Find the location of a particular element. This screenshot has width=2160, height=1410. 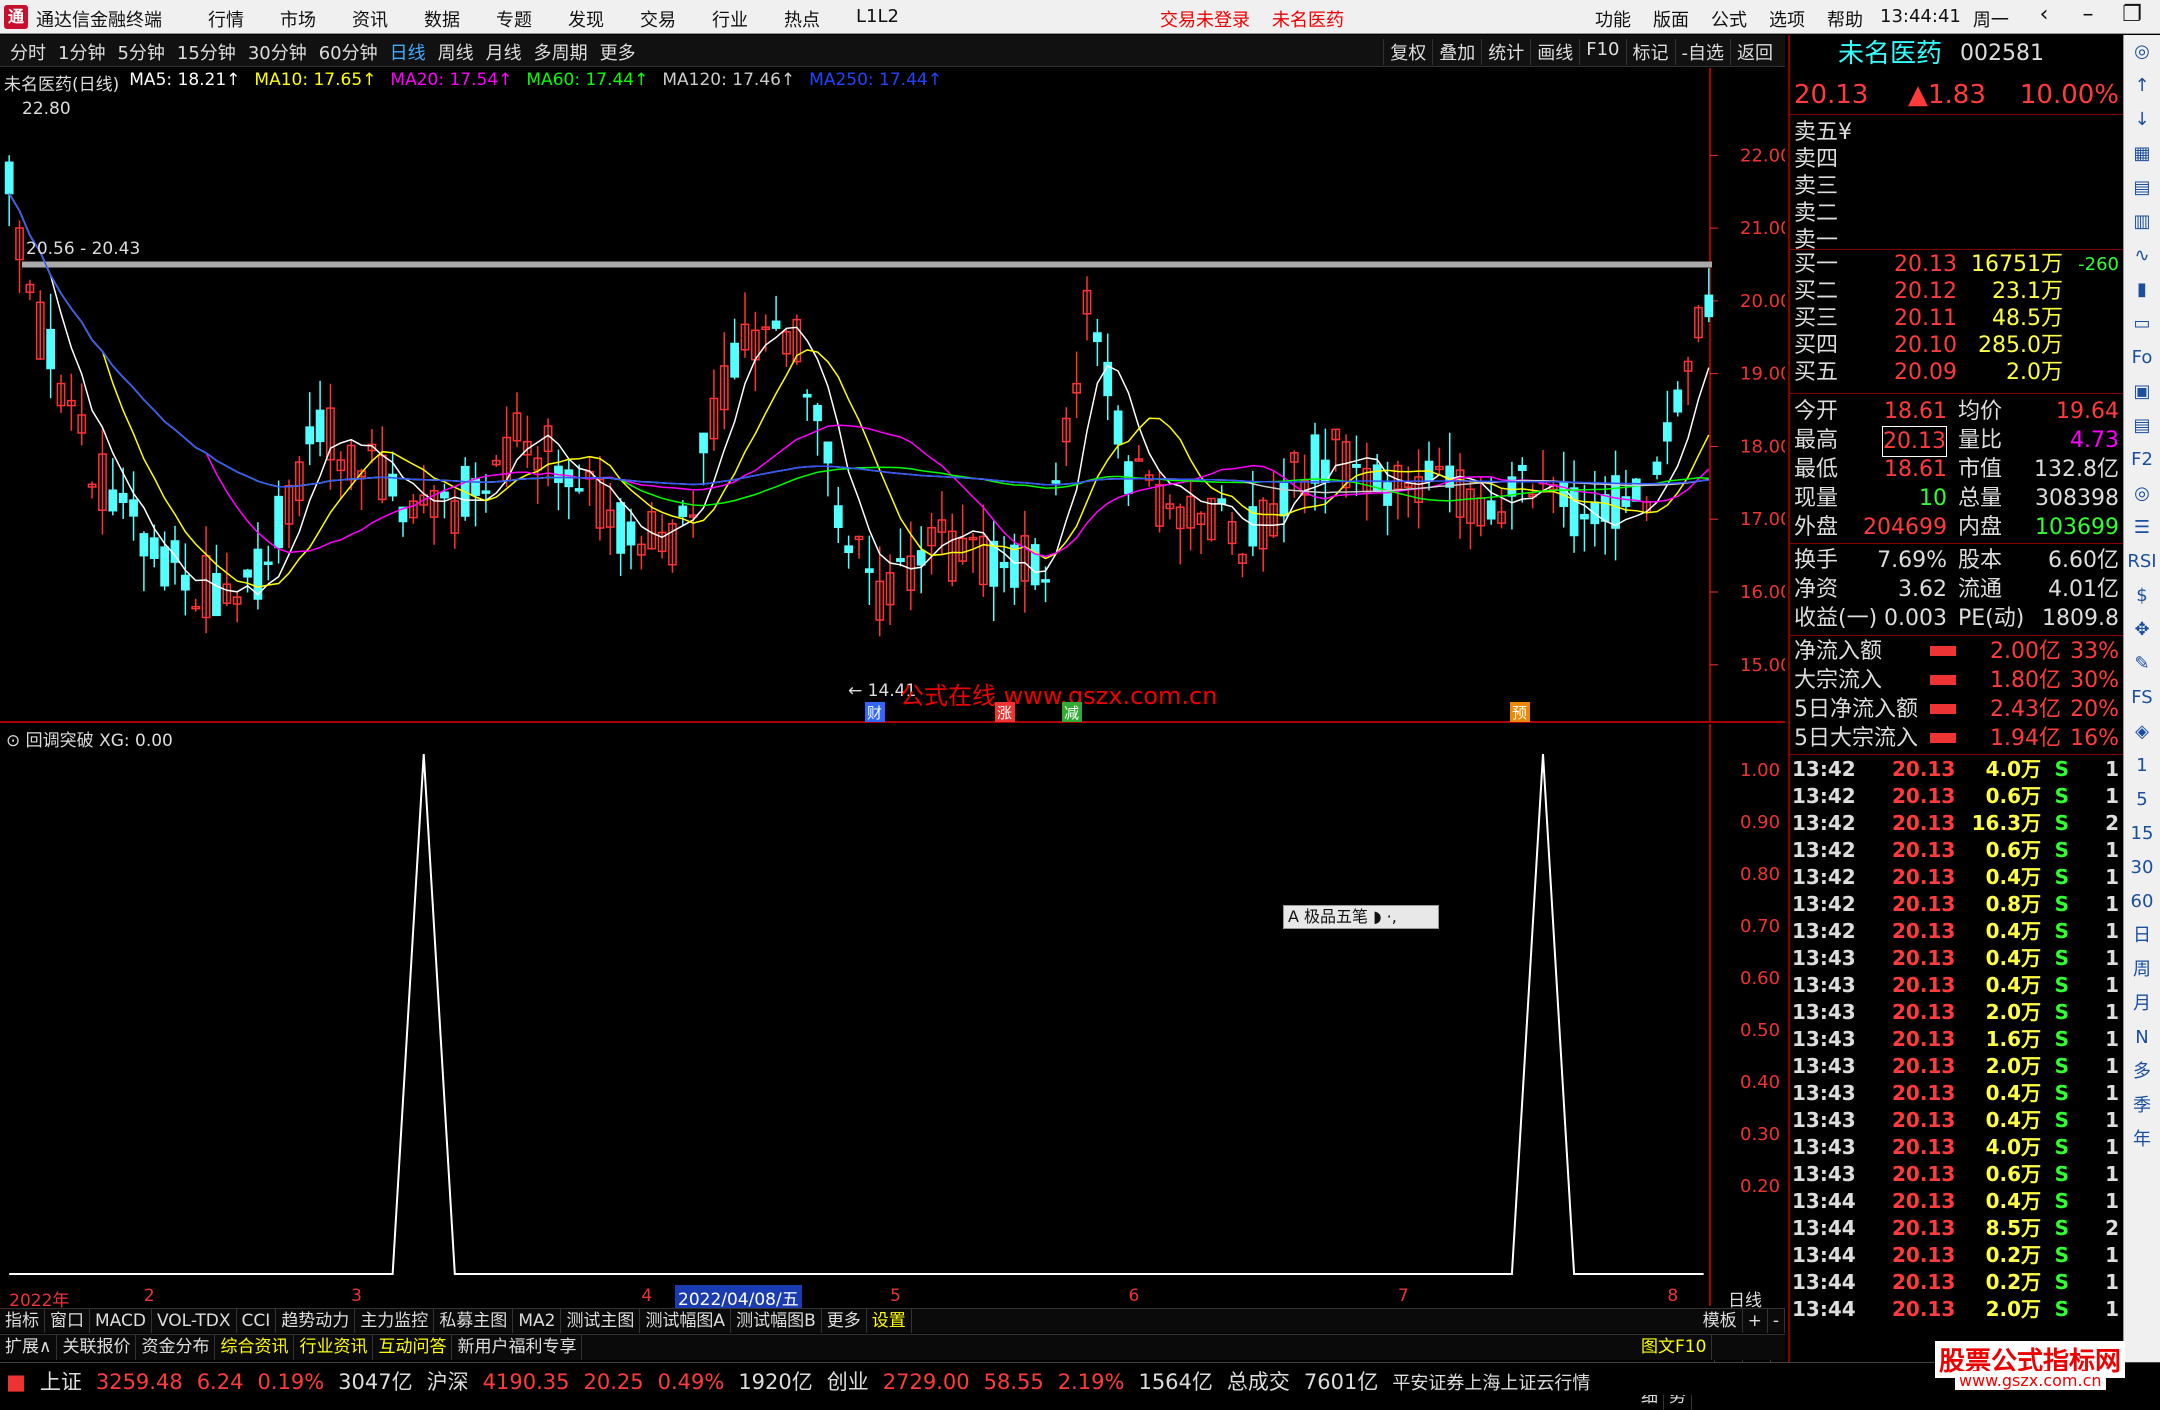

sidebar-button-25: 60 is located at coordinates (2142, 902).